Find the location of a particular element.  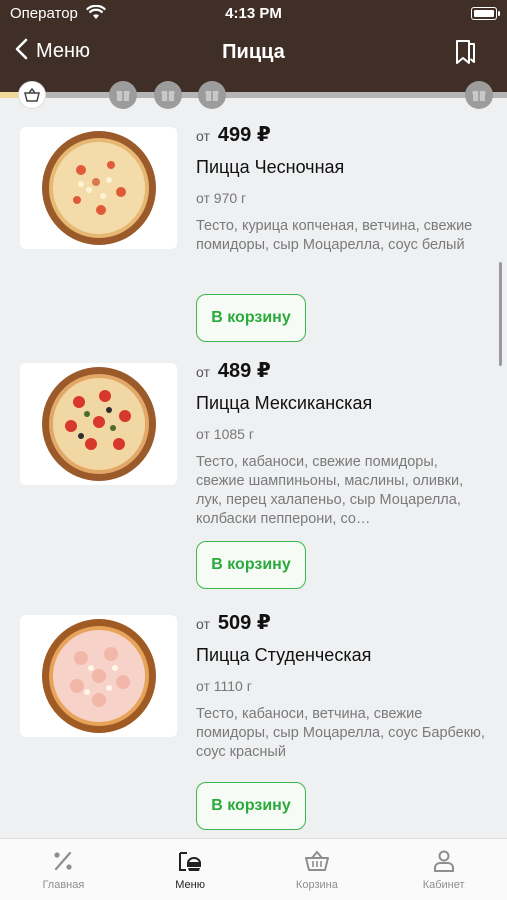

progress-marker-basket is located at coordinates (32, 95).